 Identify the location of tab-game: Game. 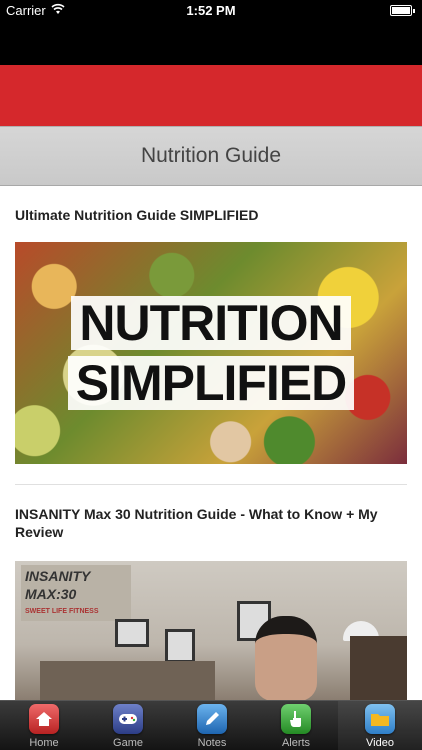
(128, 725).